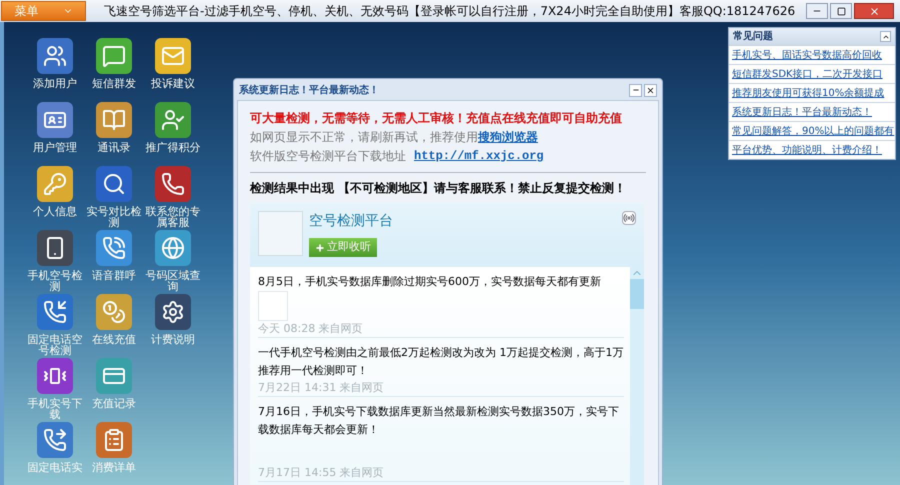 This screenshot has height=485, width=900. Describe the element at coordinates (508, 137) in the screenshot. I see `browser-link: 搜狗浏览器` at that location.